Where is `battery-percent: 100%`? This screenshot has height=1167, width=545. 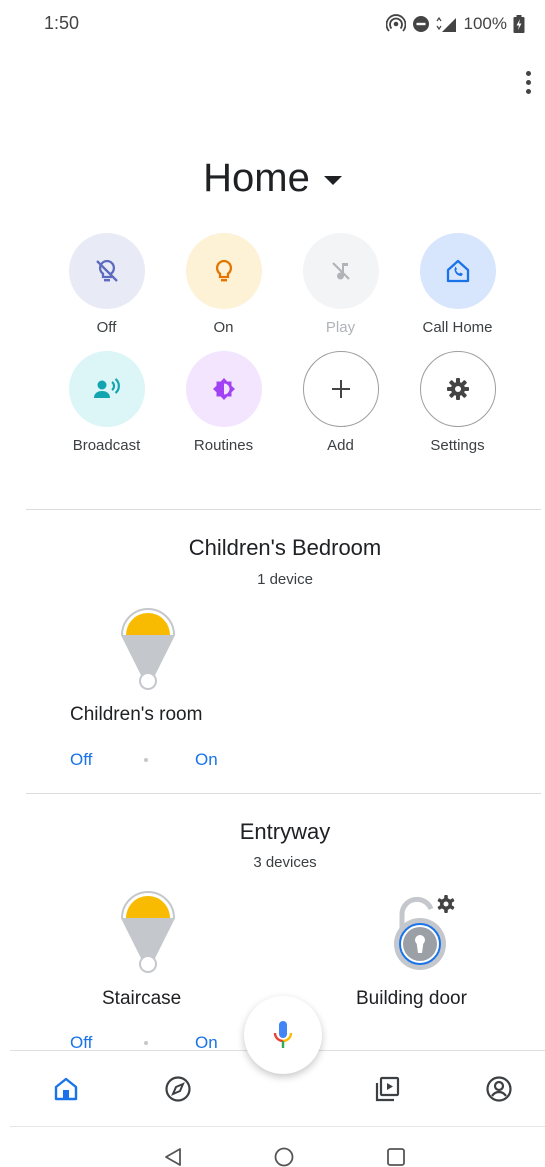
battery-percent: 100% is located at coordinates (485, 23).